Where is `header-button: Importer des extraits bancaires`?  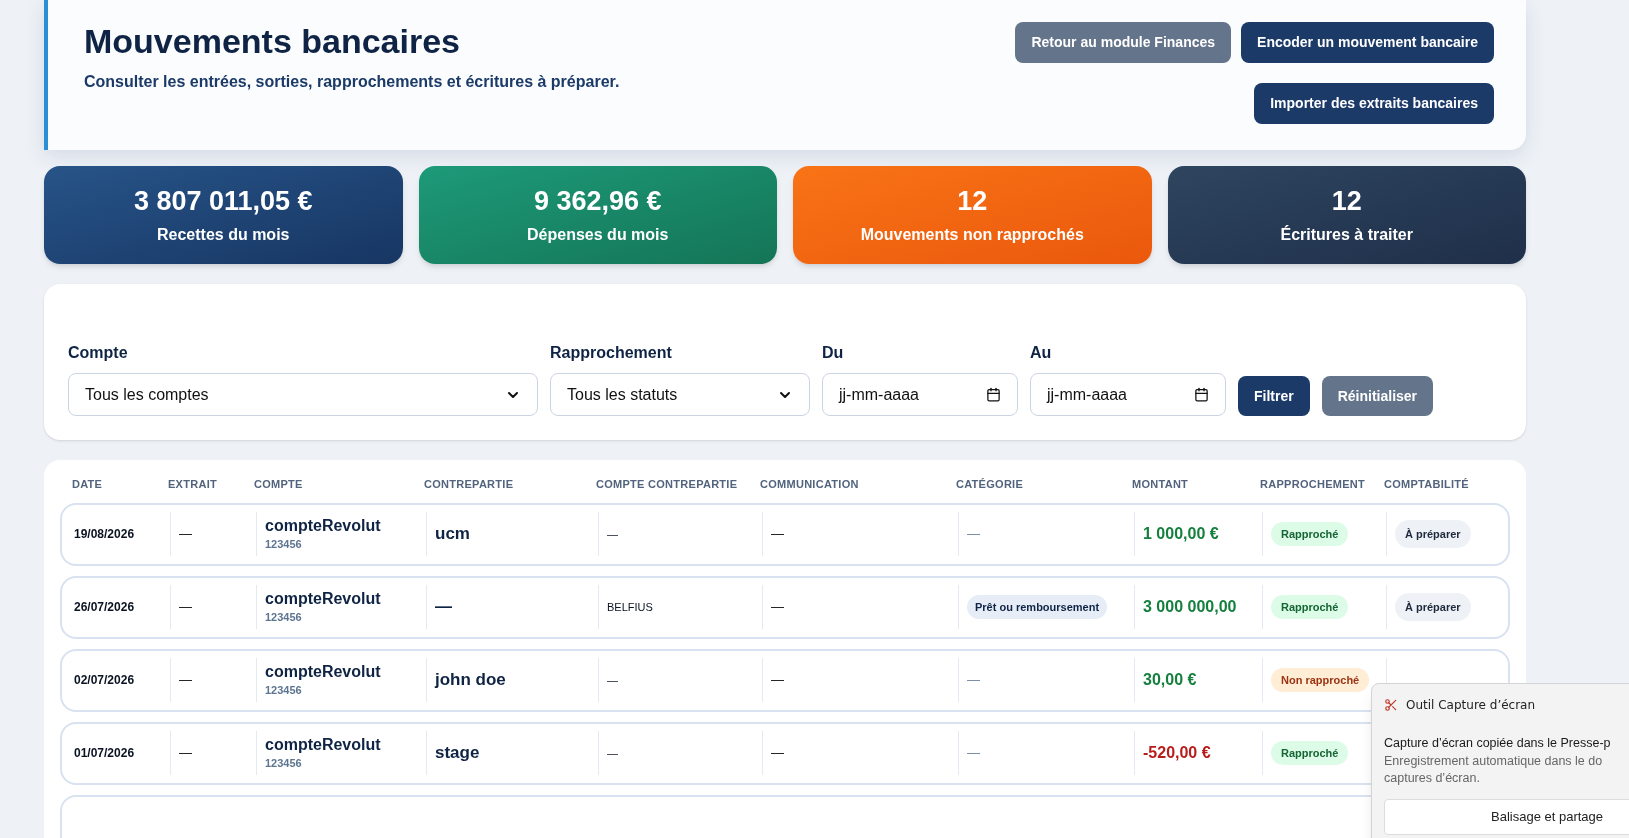 header-button: Importer des extraits bancaires is located at coordinates (1374, 103).